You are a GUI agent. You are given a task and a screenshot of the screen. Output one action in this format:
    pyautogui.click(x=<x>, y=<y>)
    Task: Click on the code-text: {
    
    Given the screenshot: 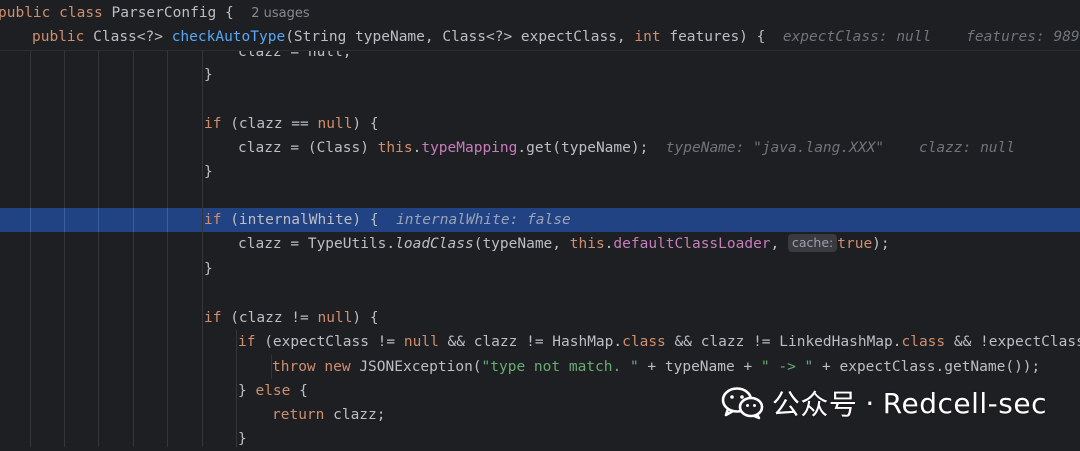 What is the action you would take?
    pyautogui.click(x=299, y=391)
    